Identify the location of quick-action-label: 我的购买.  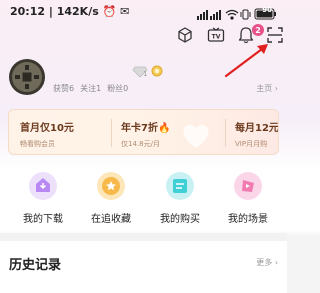
(180, 219).